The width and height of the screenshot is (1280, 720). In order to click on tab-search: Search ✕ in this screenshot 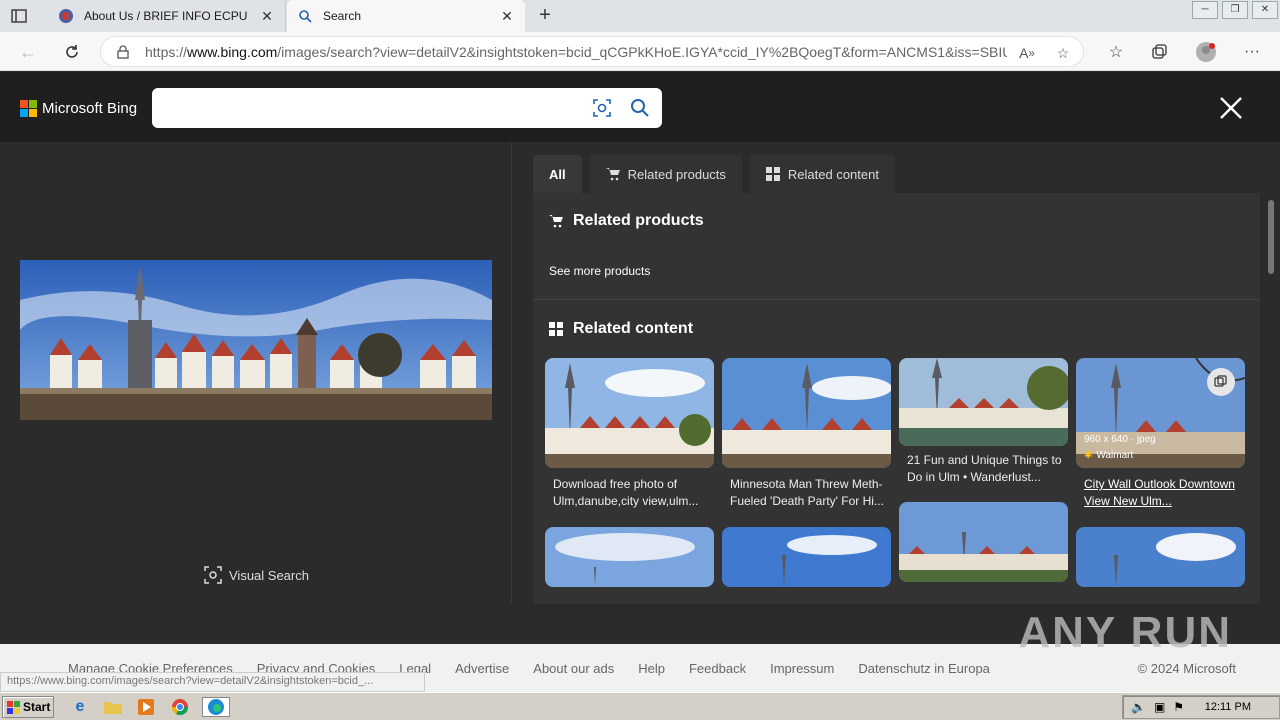, I will do `click(406, 16)`.